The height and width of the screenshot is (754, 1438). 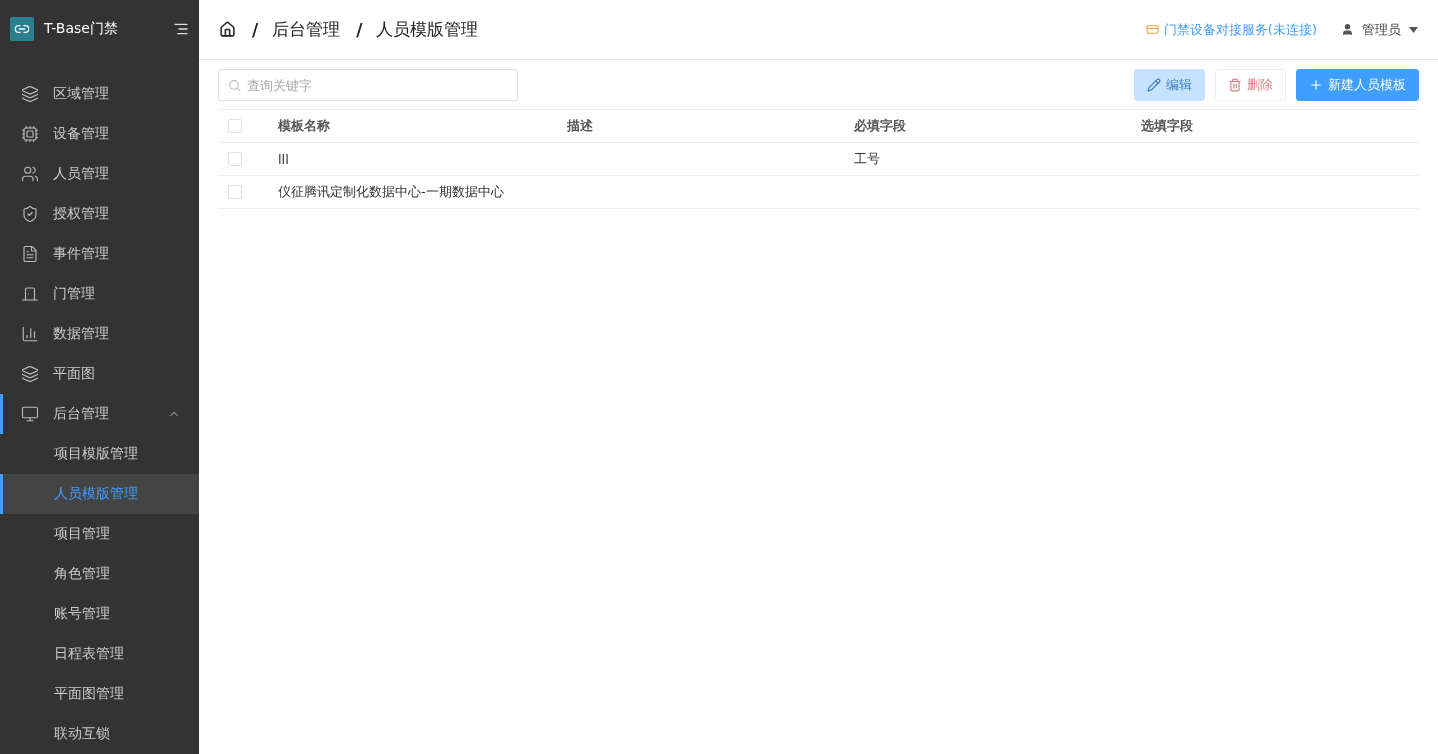 What do you see at coordinates (304, 126) in the screenshot?
I see `column-header: 模板名称` at bounding box center [304, 126].